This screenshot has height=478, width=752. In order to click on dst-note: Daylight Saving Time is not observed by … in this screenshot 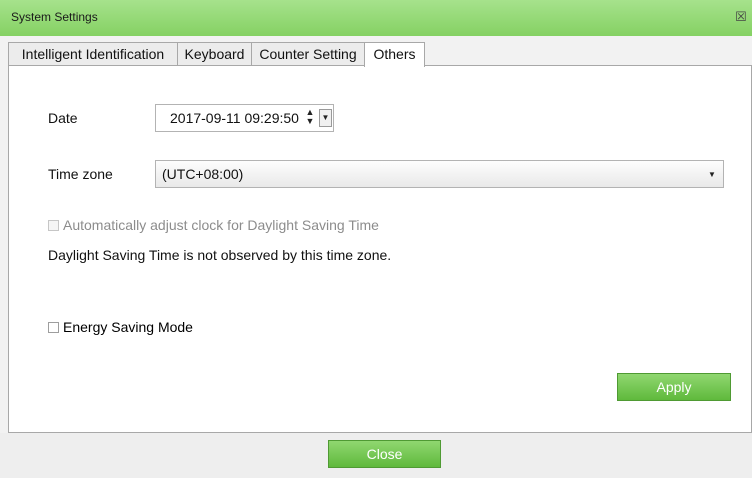, I will do `click(220, 255)`.